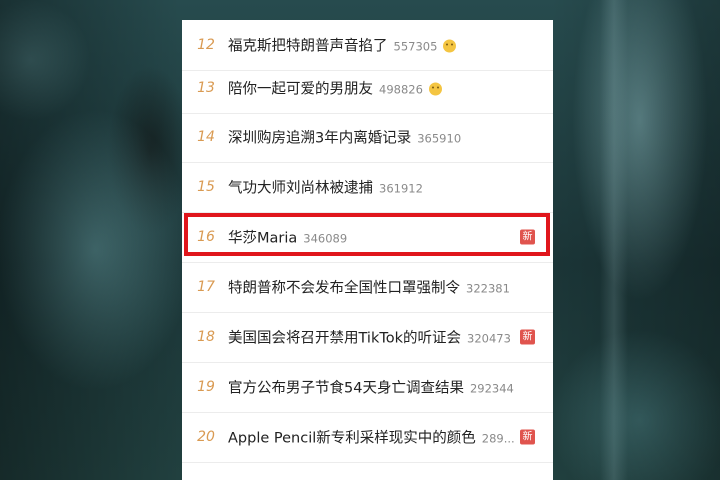  What do you see at coordinates (206, 237) in the screenshot?
I see `trending-rank: 16` at bounding box center [206, 237].